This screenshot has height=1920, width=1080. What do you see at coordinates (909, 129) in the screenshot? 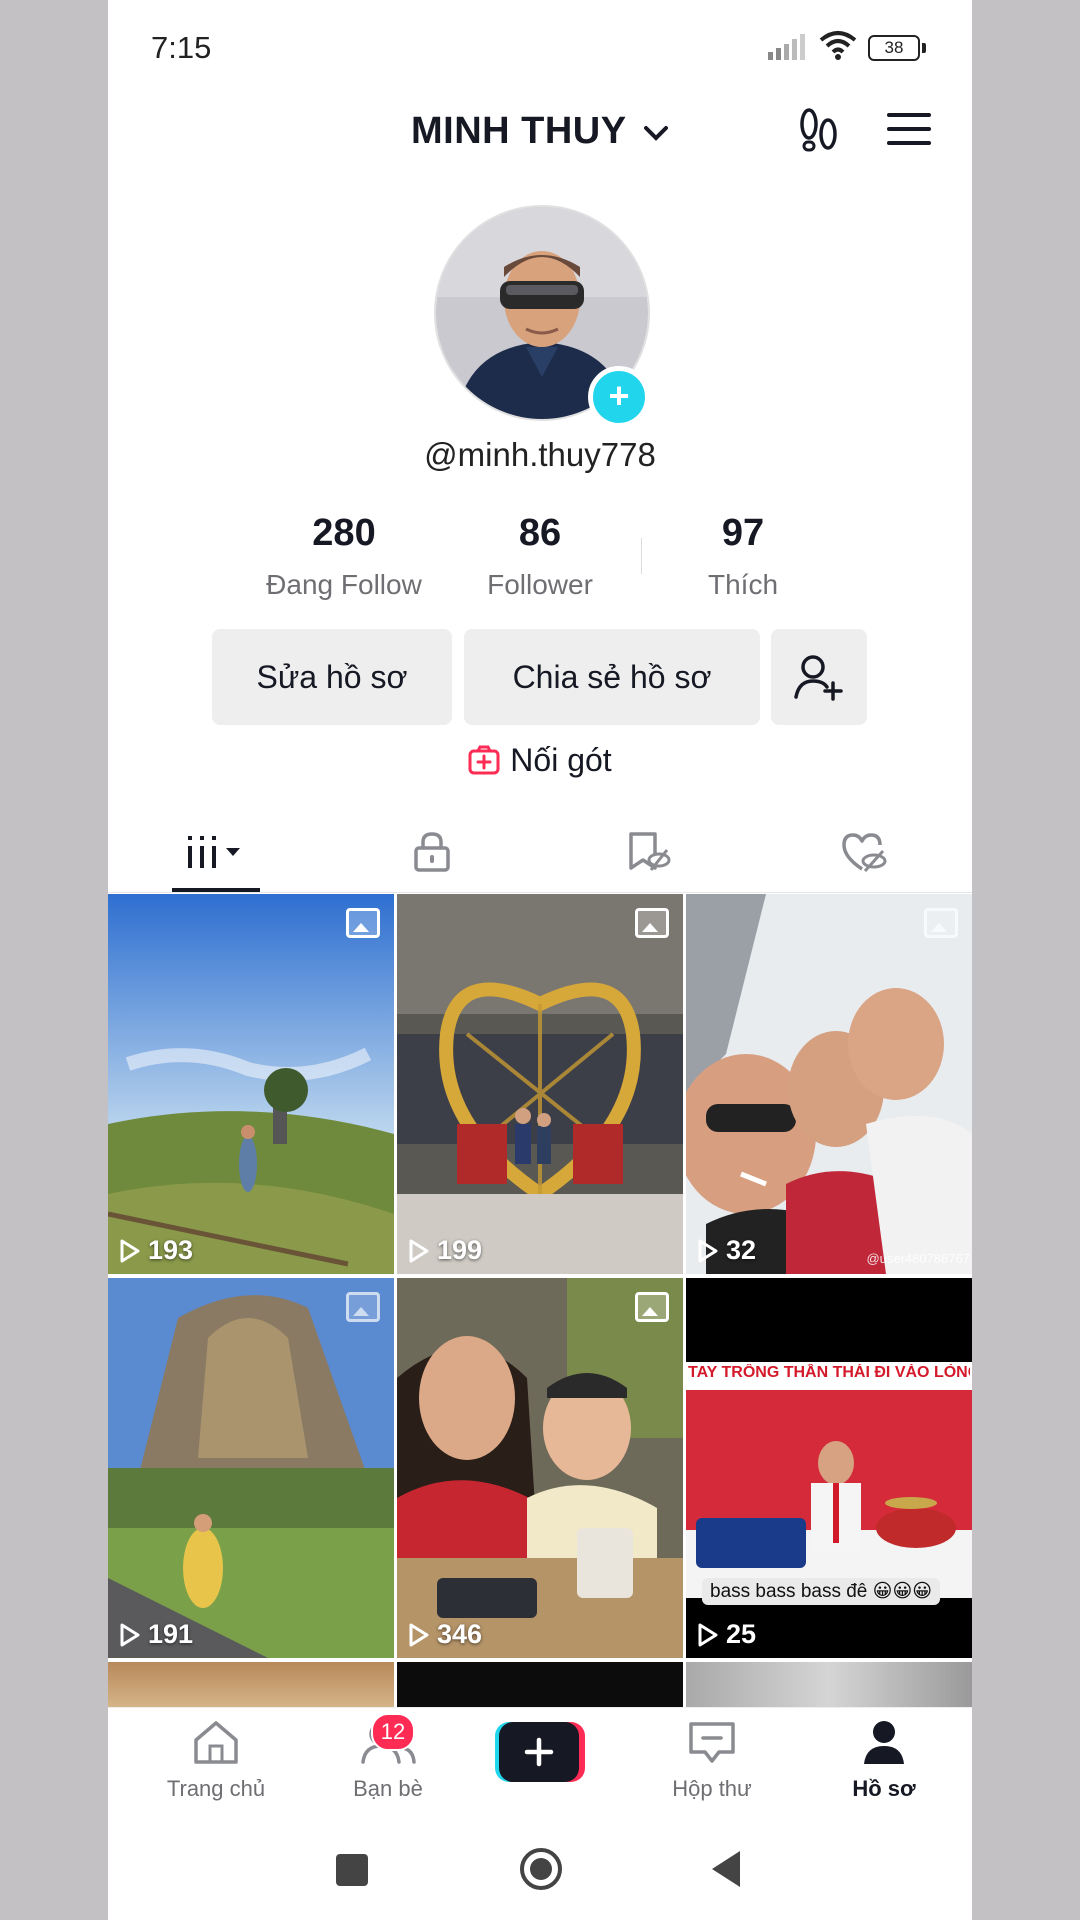
I see `menu-icon` at bounding box center [909, 129].